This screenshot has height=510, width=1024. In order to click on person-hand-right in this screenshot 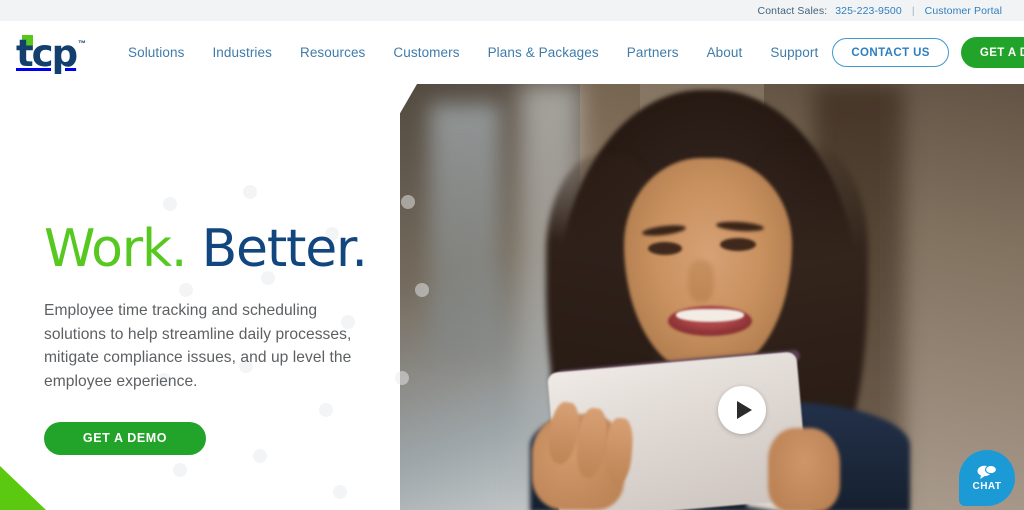, I will do `click(804, 469)`.